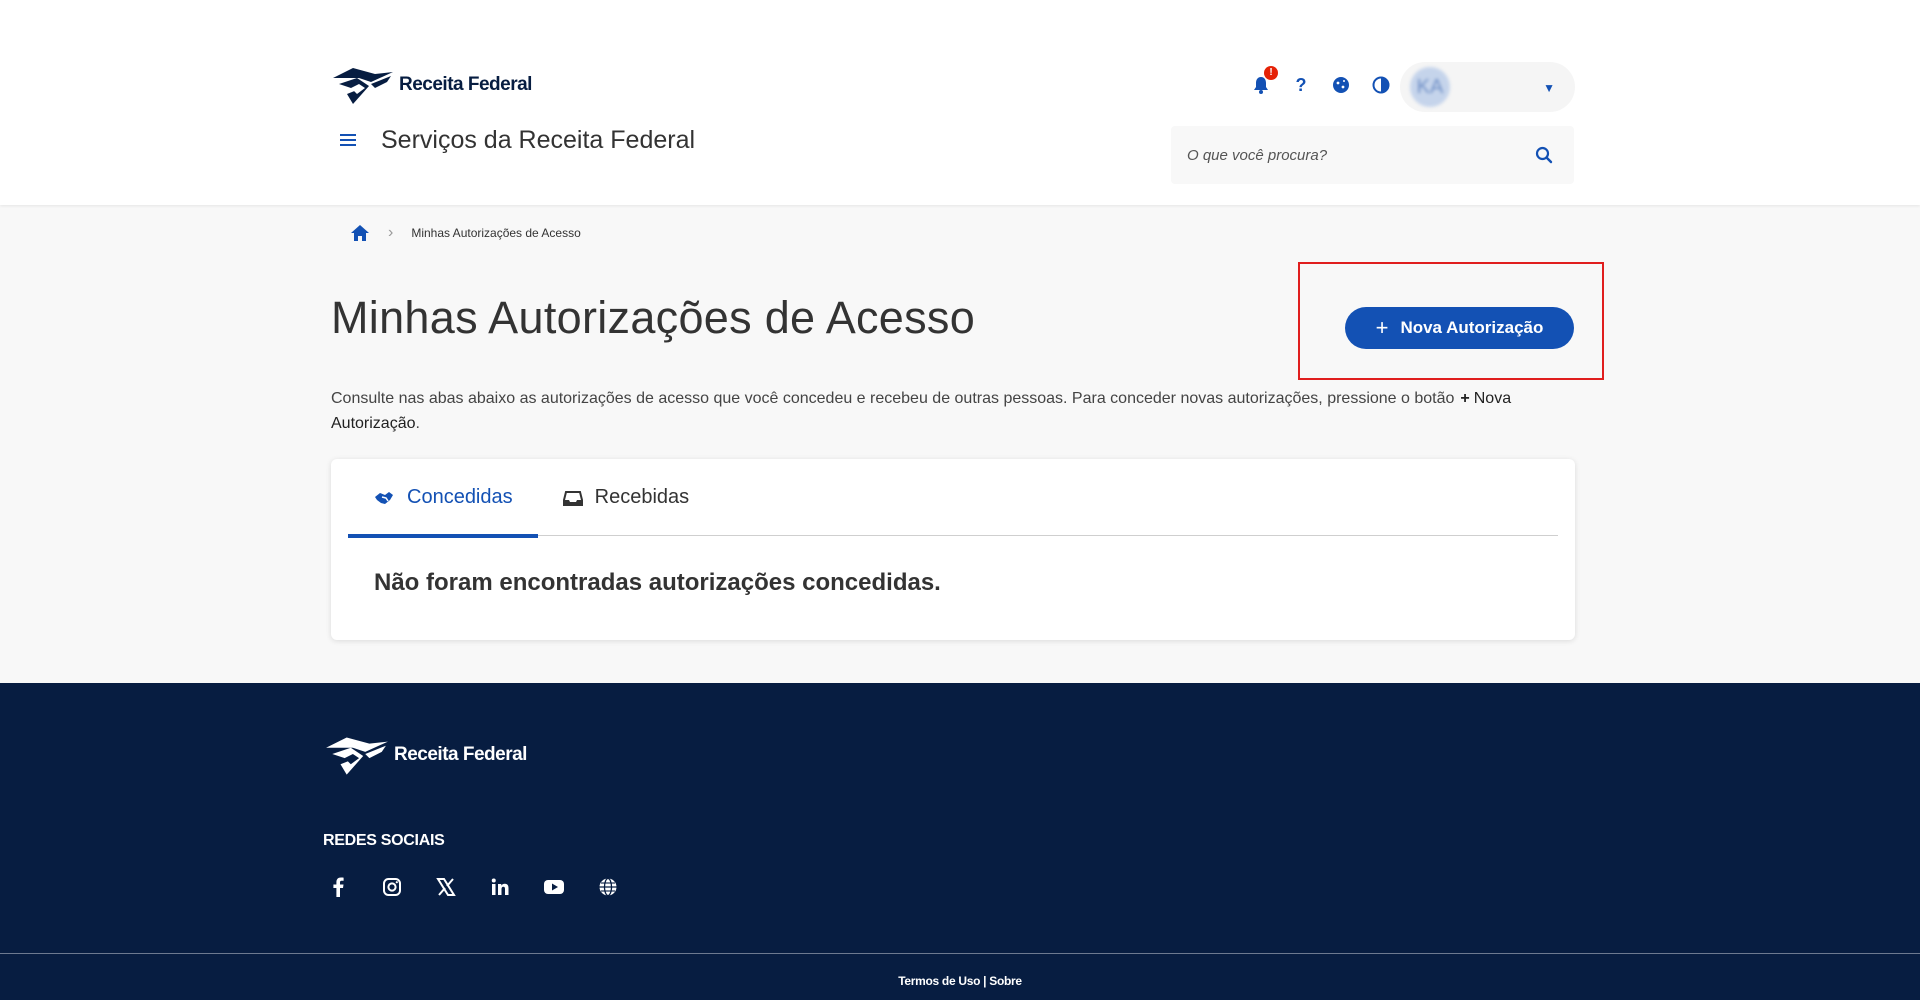 This screenshot has width=1920, height=1000. What do you see at coordinates (1487, 87) in the screenshot?
I see `user-menu: KA ▼` at bounding box center [1487, 87].